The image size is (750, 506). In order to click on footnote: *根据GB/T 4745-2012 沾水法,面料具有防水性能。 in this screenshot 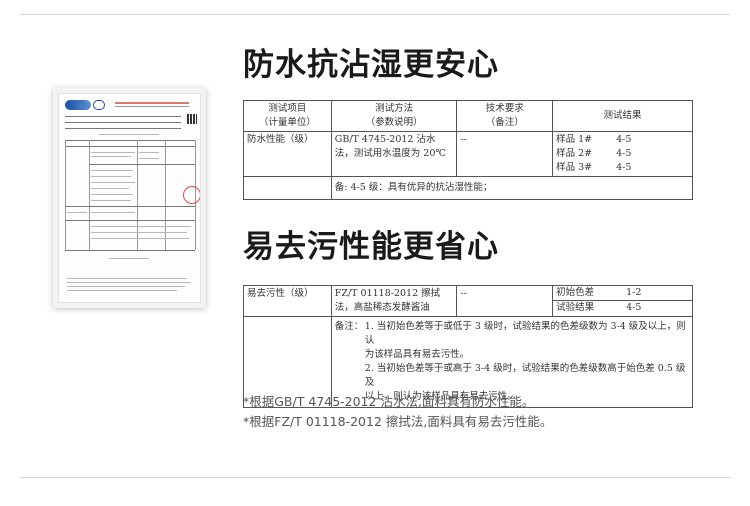, I will do `click(389, 401)`.